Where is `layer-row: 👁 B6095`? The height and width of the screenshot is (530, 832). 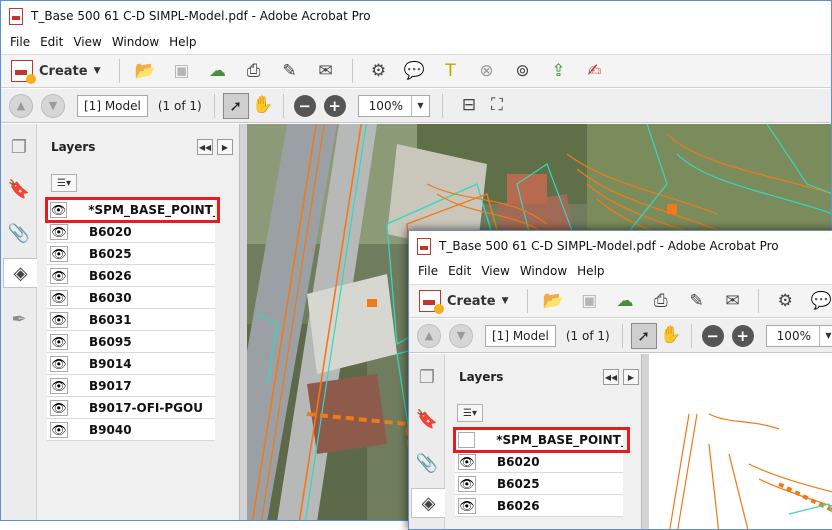
layer-row: 👁 B6095 is located at coordinates (131, 342).